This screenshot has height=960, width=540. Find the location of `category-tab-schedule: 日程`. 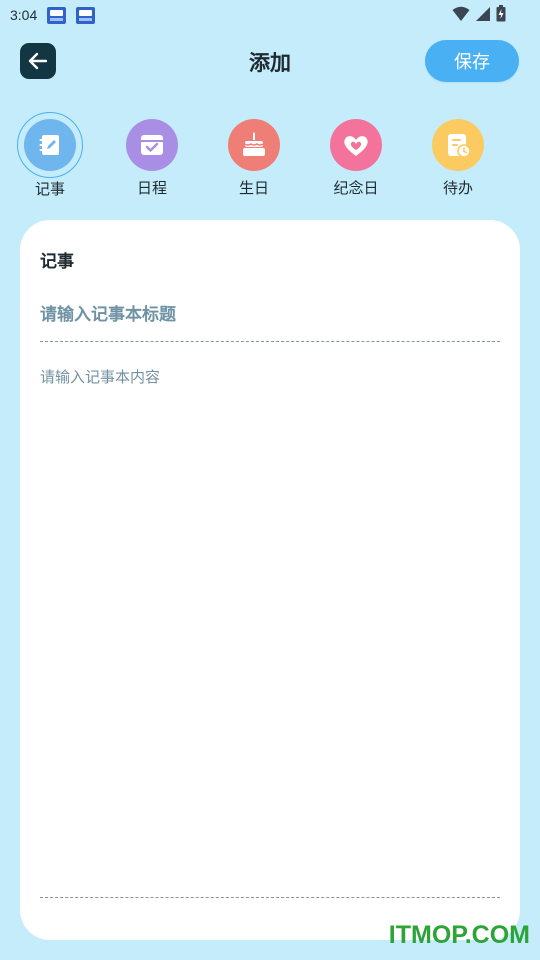

category-tab-schedule: 日程 is located at coordinates (152, 155).